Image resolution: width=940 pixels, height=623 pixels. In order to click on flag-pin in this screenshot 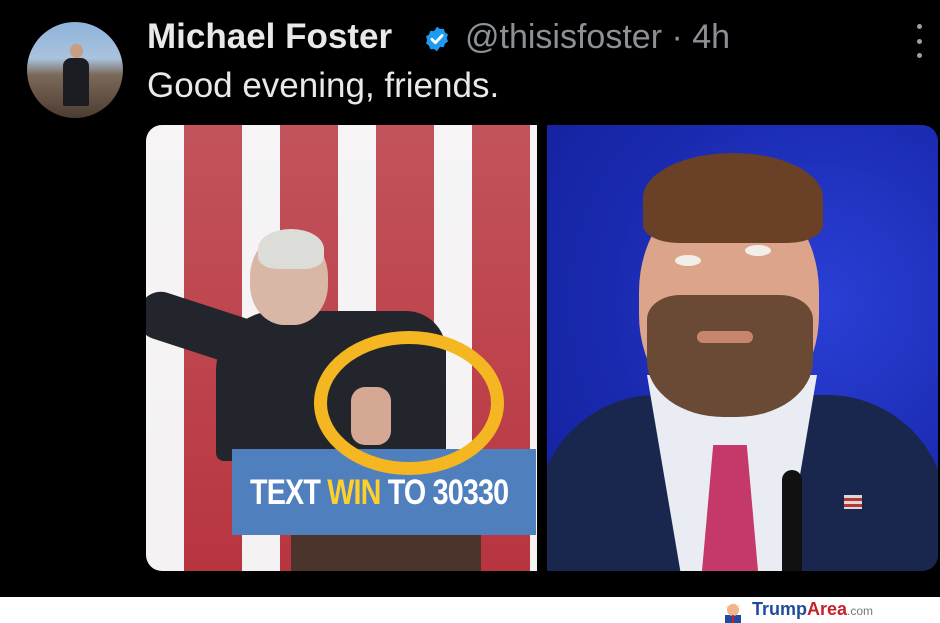, I will do `click(853, 502)`.